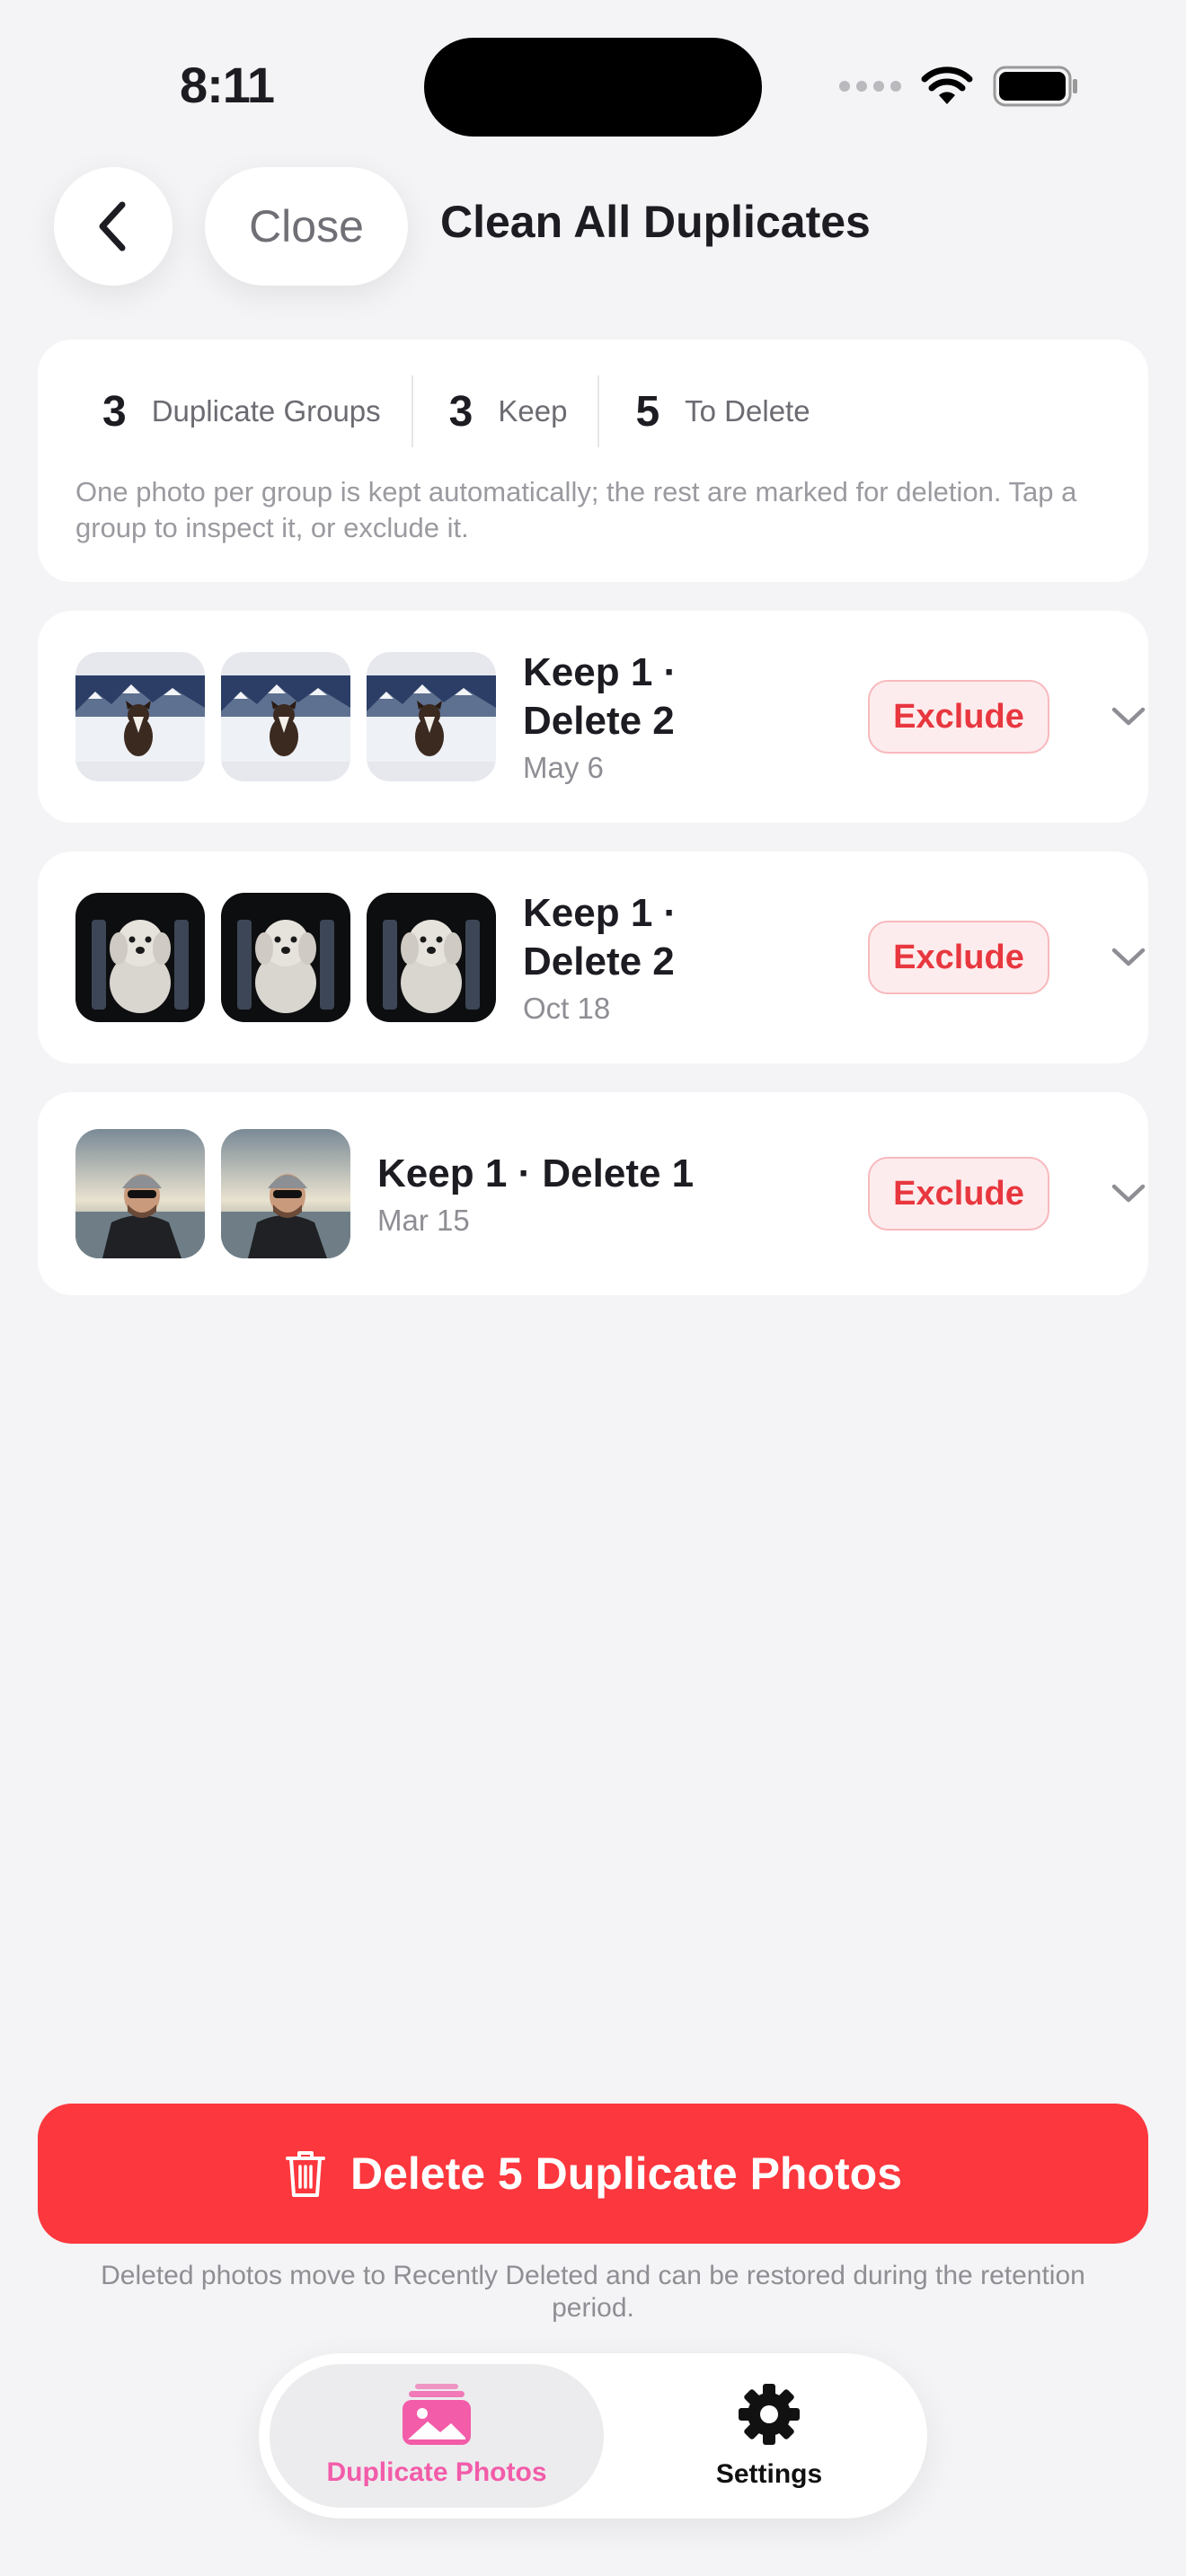 This screenshot has height=2576, width=1186. Describe the element at coordinates (437, 2414) in the screenshot. I see `photos-stack-icon` at that location.